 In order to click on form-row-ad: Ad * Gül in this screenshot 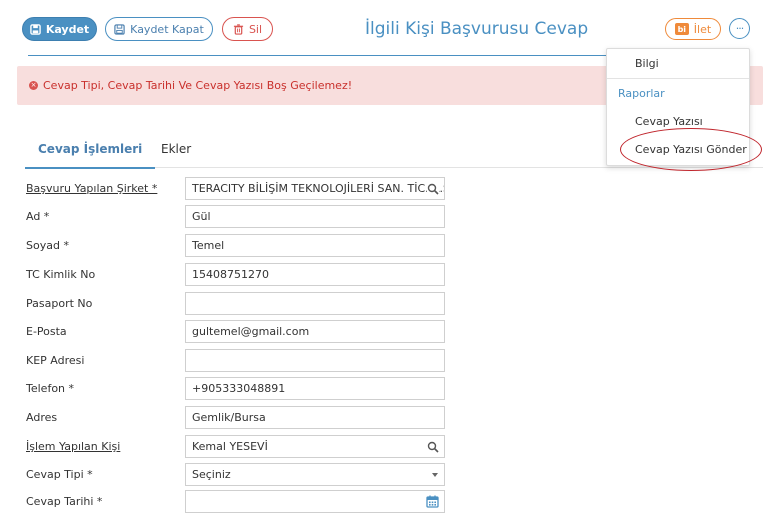, I will do `click(230, 217)`.